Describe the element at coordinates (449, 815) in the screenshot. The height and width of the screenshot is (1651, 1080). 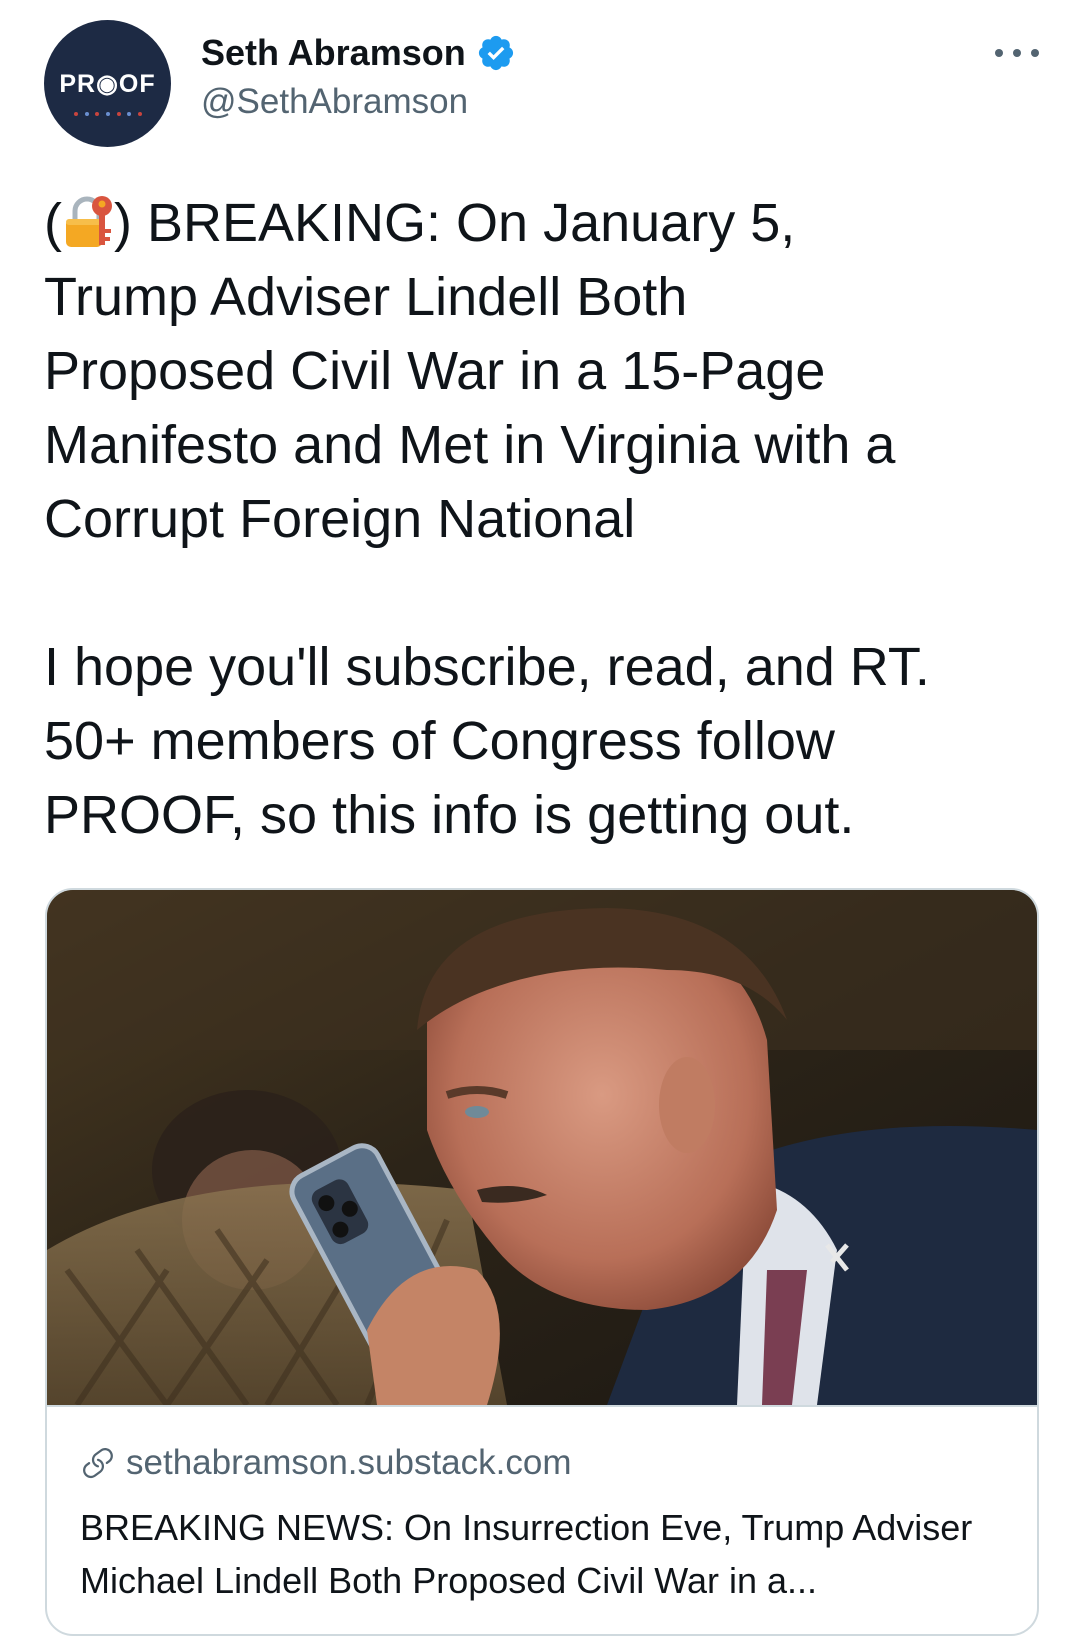
I see `tweet-line: PROOF, so this info is getting out.` at that location.